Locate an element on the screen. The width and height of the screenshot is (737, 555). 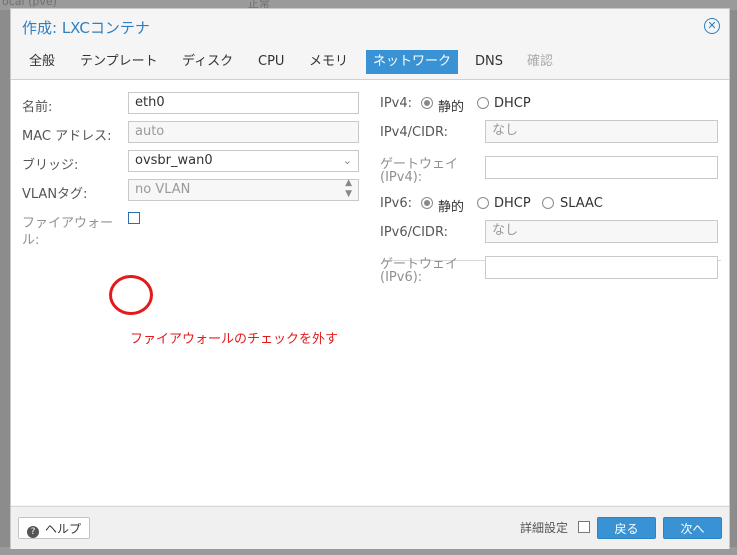
ipv4-dhcp-radio is located at coordinates (483, 103).